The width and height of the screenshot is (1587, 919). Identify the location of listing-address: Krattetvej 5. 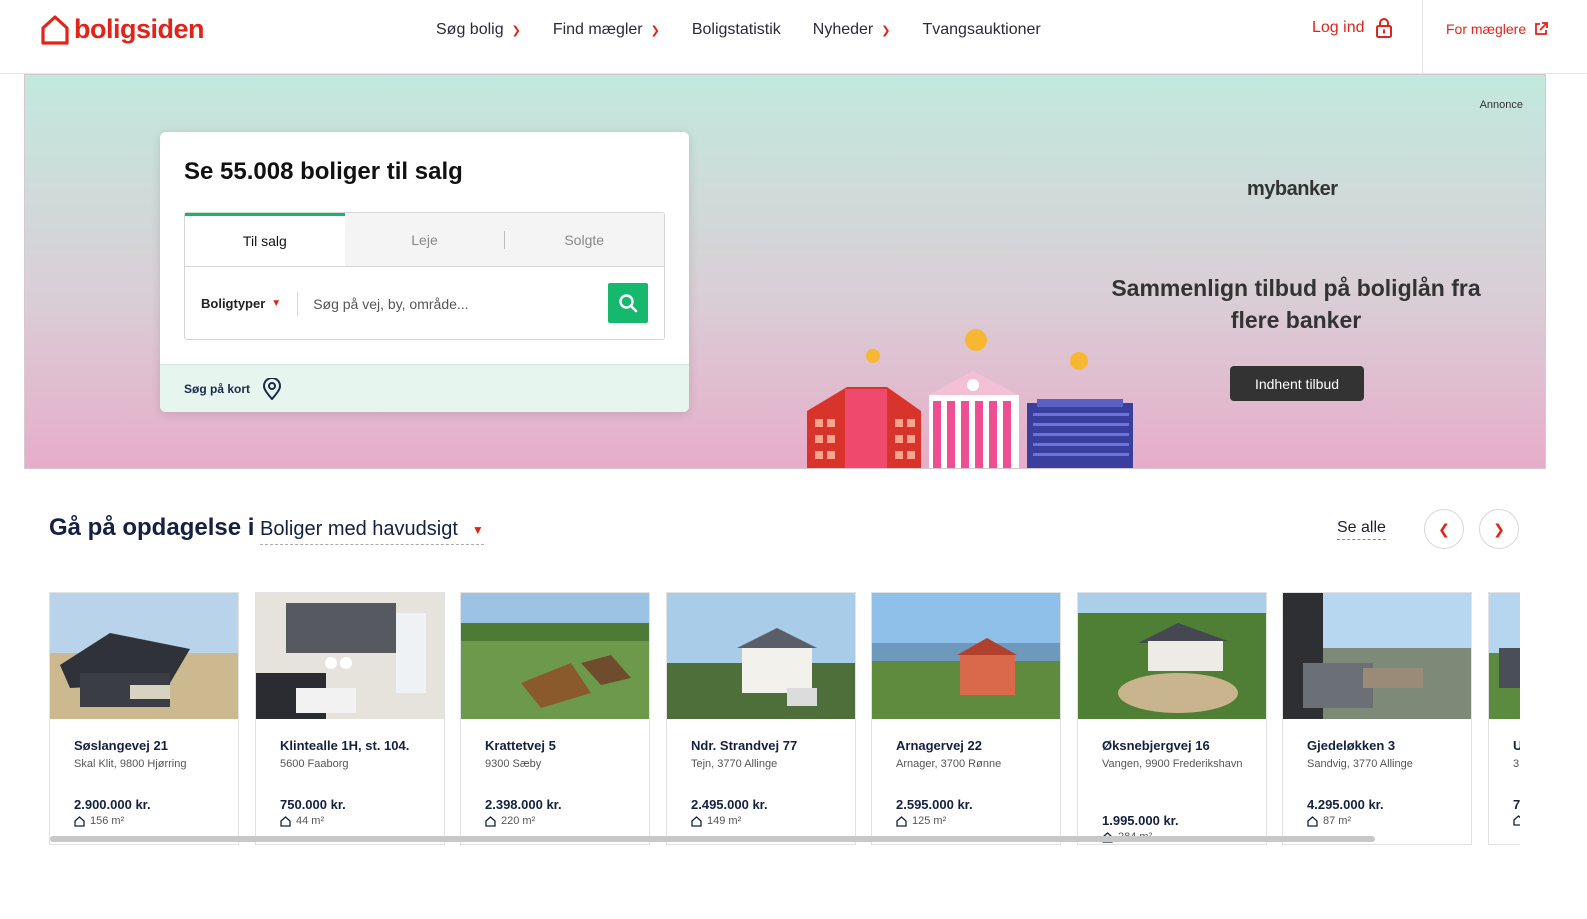
(520, 745).